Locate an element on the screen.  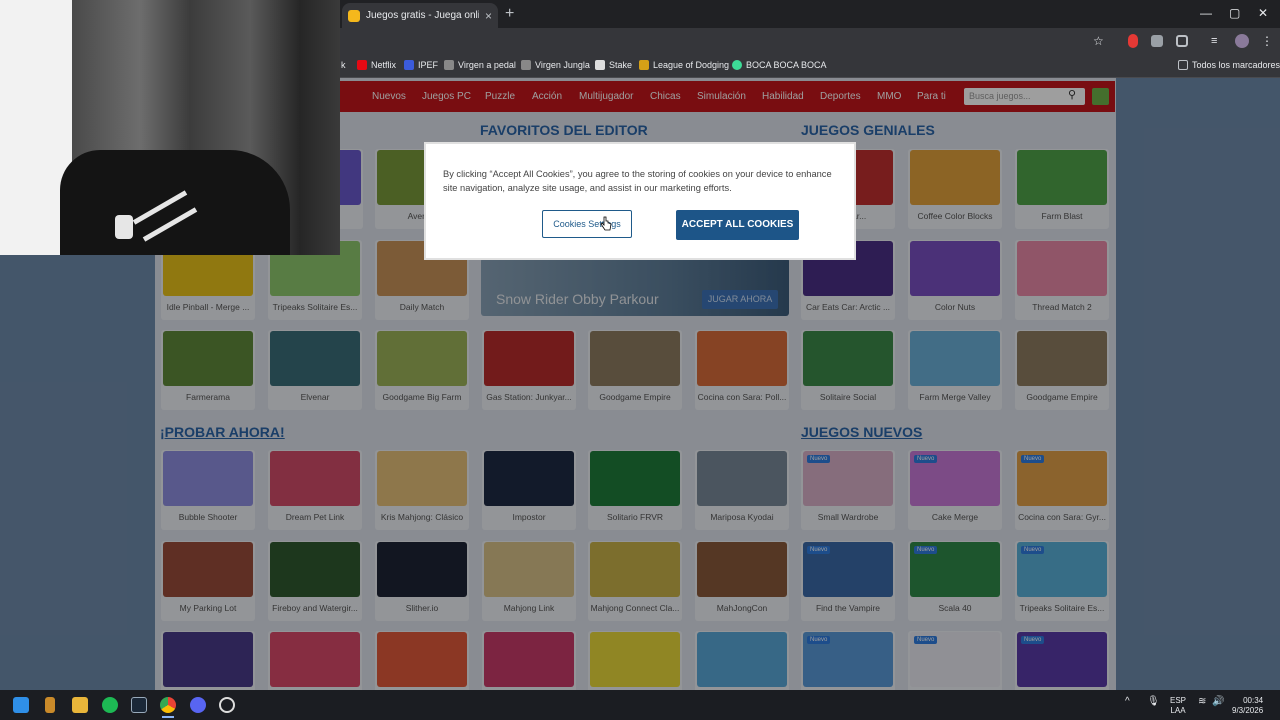
bookmark-item: Virgen a pedal is located at coordinates (480, 65).